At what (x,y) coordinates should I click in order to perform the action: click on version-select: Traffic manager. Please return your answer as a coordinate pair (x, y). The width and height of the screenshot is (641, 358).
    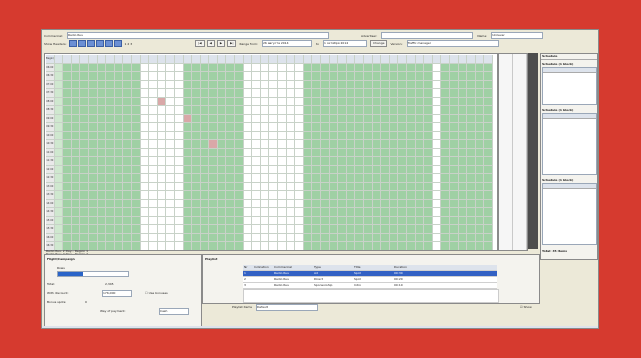
    Looking at the image, I should click on (452, 43).